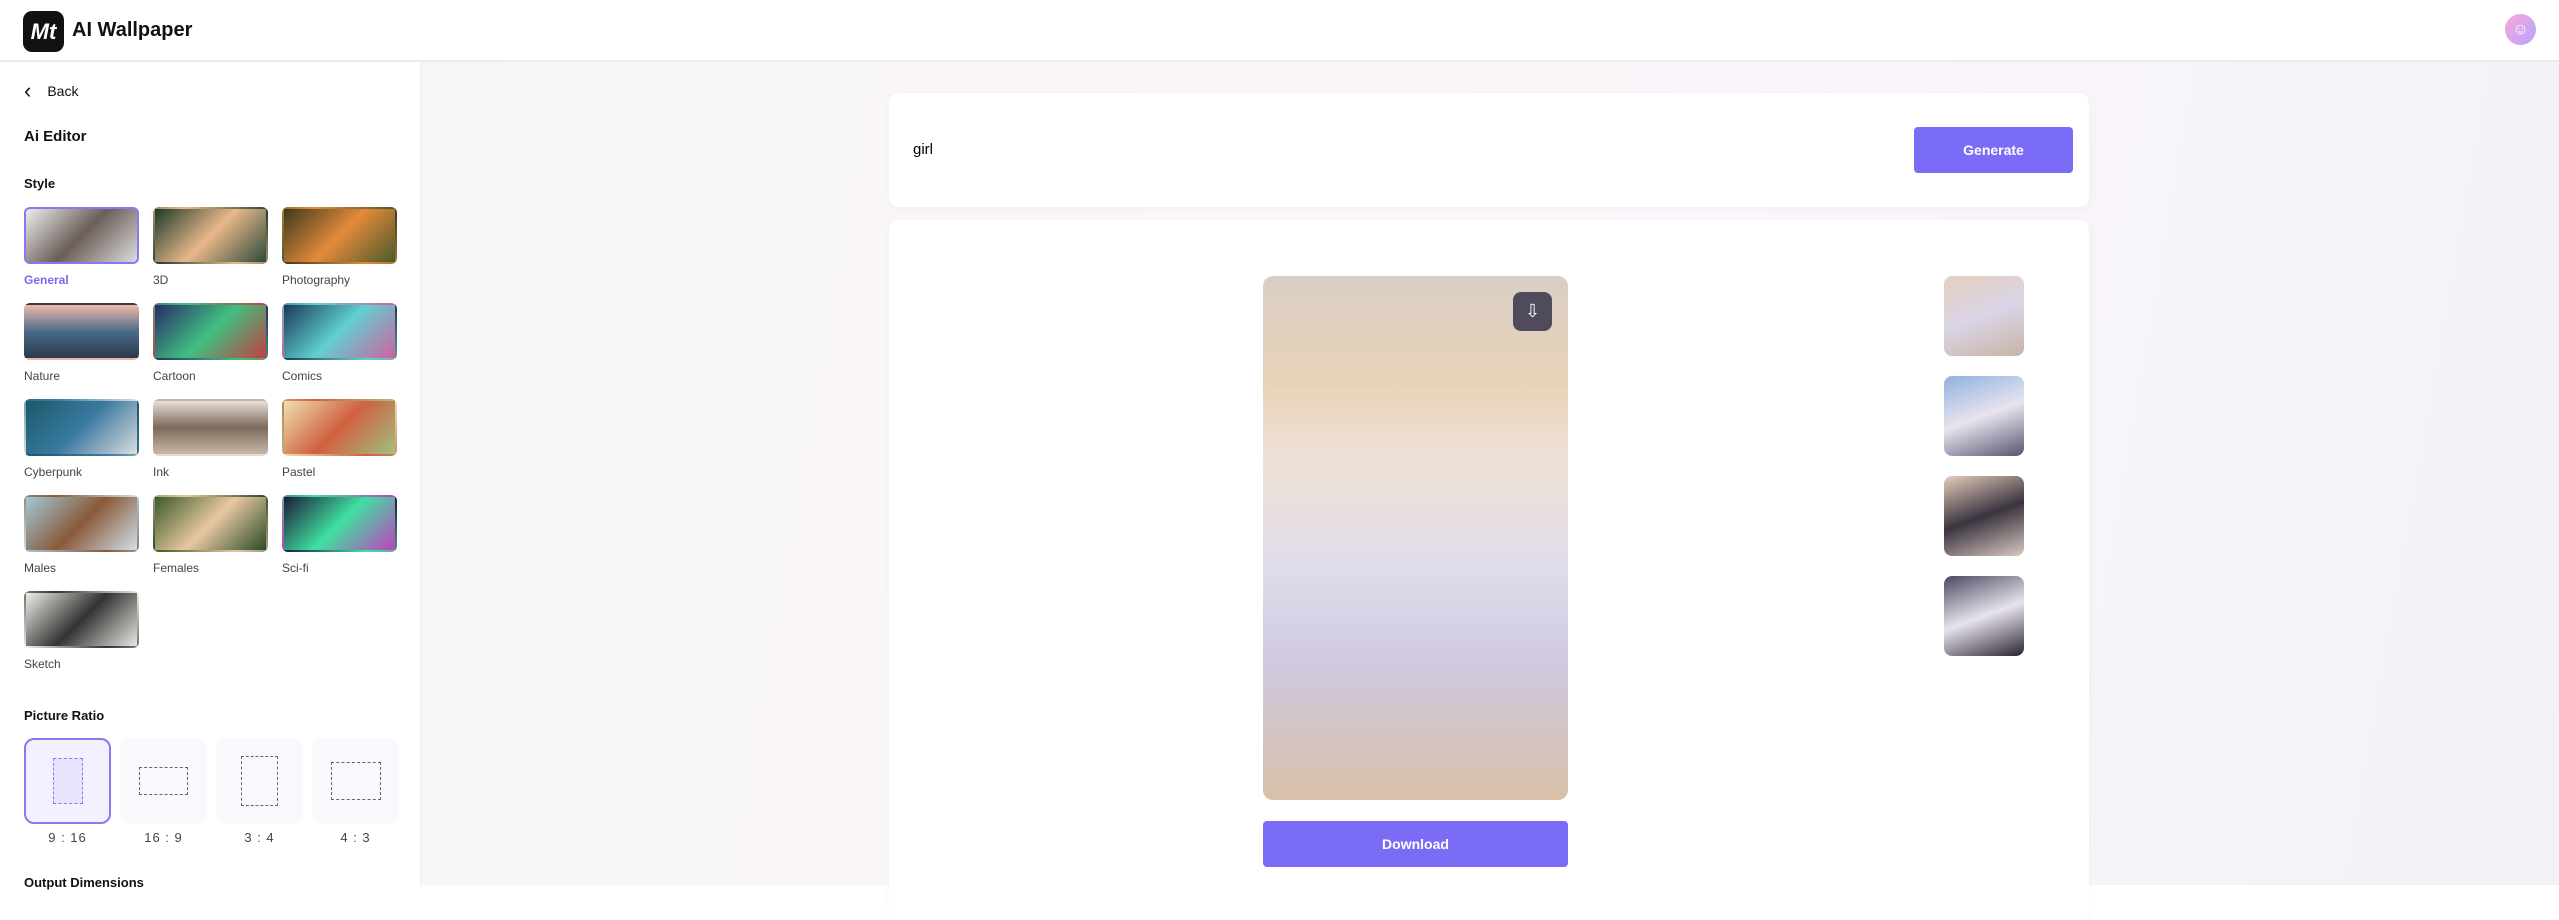 The width and height of the screenshot is (2559, 920). I want to click on download-button: Download, so click(1415, 844).